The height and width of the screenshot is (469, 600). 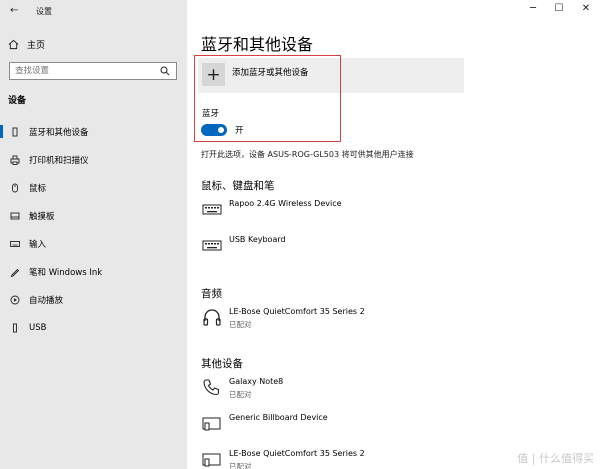 What do you see at coordinates (42, 217) in the screenshot?
I see `sidebar-item-label: 触摸板` at bounding box center [42, 217].